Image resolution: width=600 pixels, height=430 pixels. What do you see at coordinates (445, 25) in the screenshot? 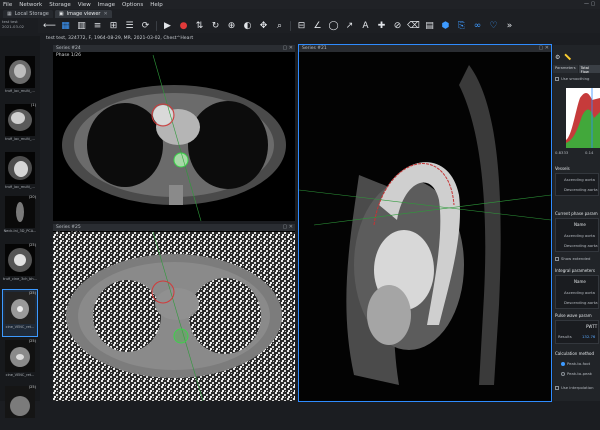
I see `flow-analysis-icon: ⬢` at bounding box center [445, 25].